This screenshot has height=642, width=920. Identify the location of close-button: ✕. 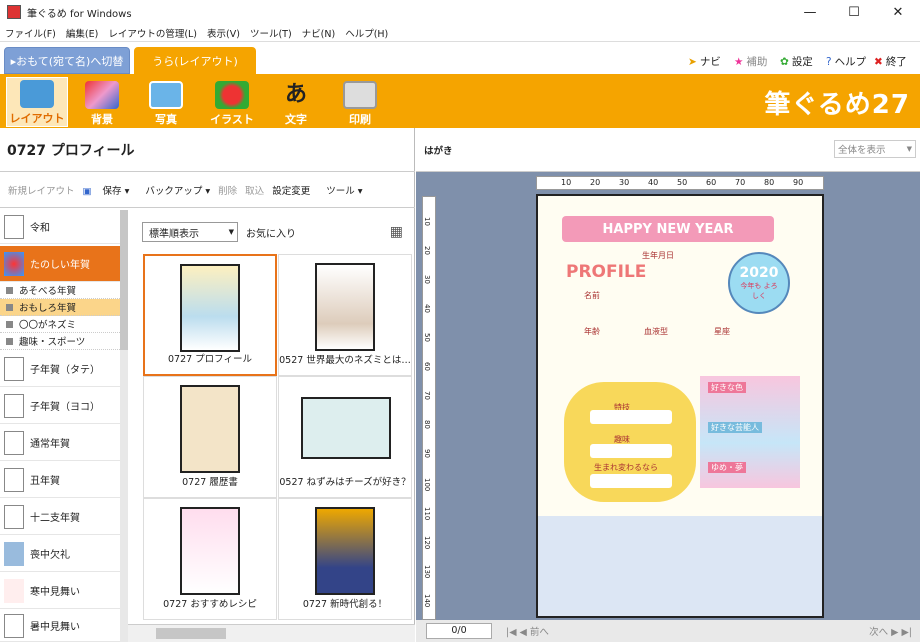
(898, 12).